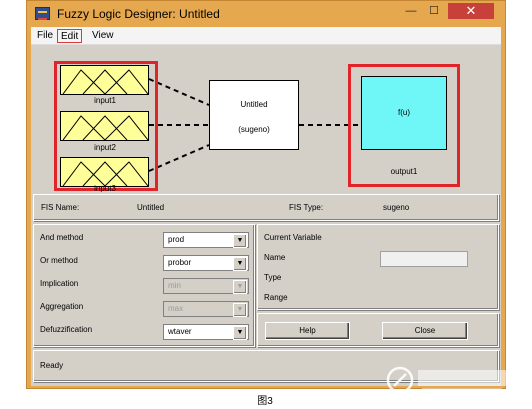  Describe the element at coordinates (42, 13) in the screenshot. I see `matlab-app-icon` at that location.